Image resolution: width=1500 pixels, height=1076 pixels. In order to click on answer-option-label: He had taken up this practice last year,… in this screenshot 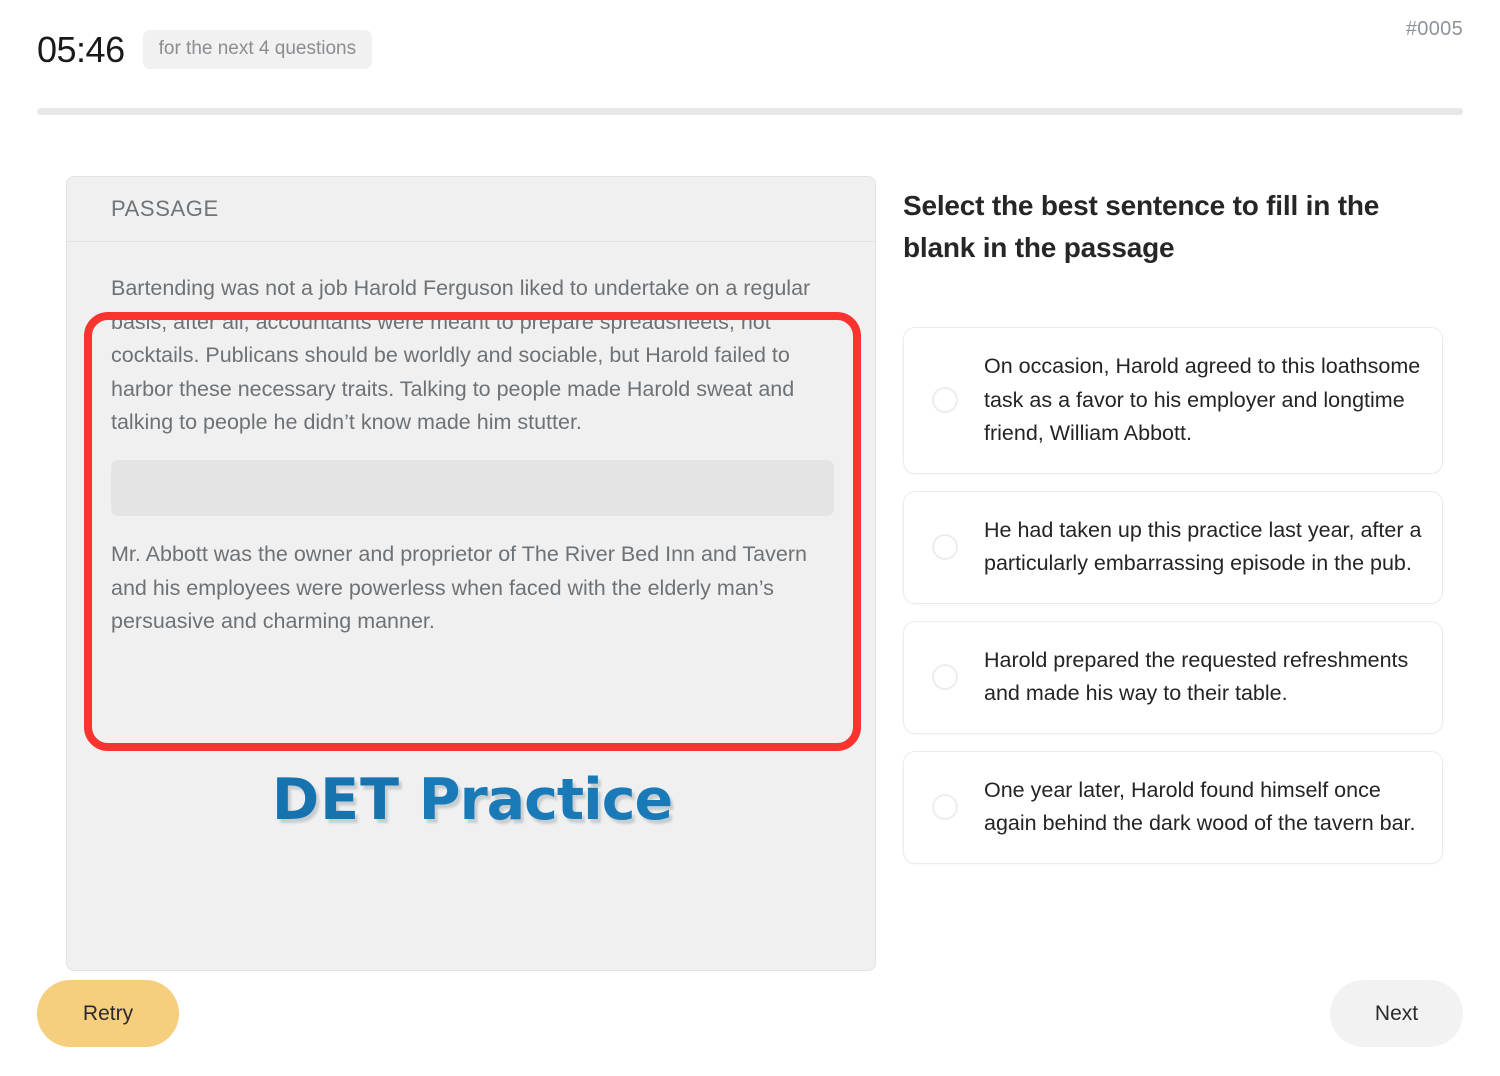, I will do `click(1203, 546)`.